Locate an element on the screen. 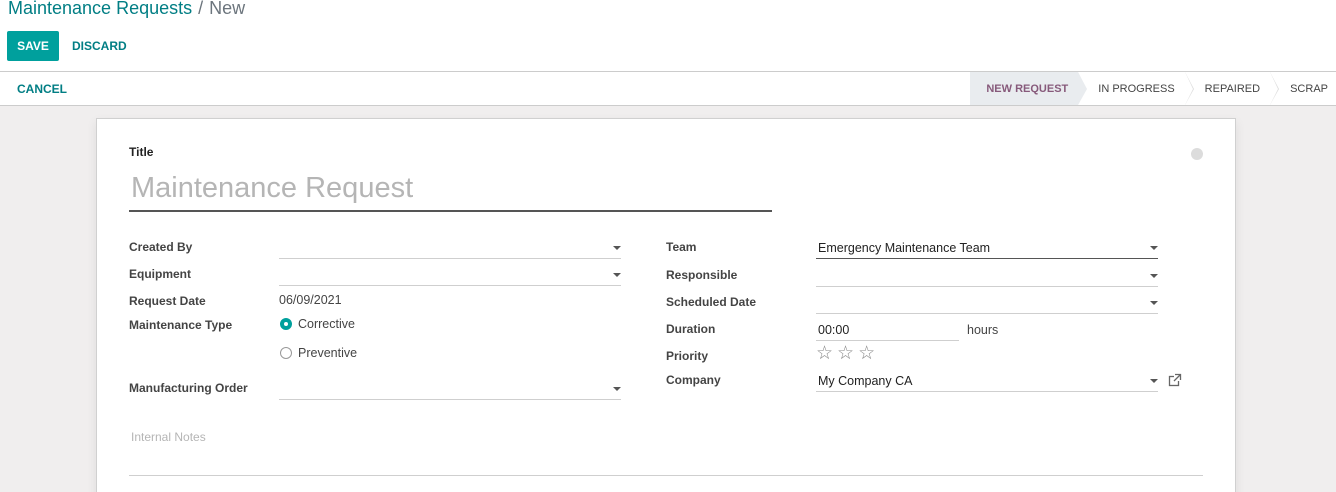 The image size is (1336, 492). radio-corrective: Corrective is located at coordinates (317, 324).